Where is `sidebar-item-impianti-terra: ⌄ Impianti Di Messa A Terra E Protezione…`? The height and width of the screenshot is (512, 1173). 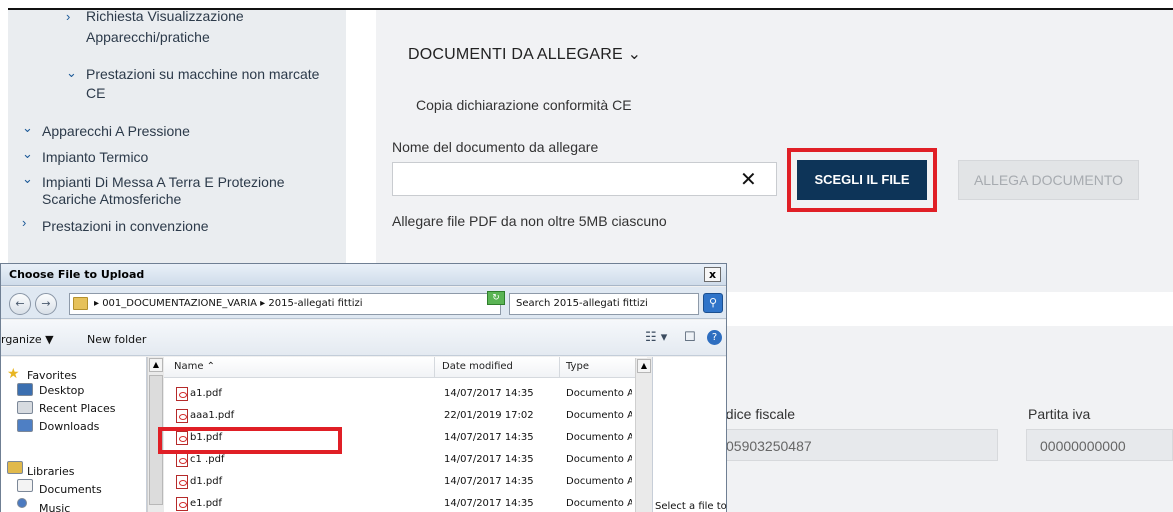 sidebar-item-impianti-terra: ⌄ Impianti Di Messa A Terra E Protezione… is located at coordinates (177, 190).